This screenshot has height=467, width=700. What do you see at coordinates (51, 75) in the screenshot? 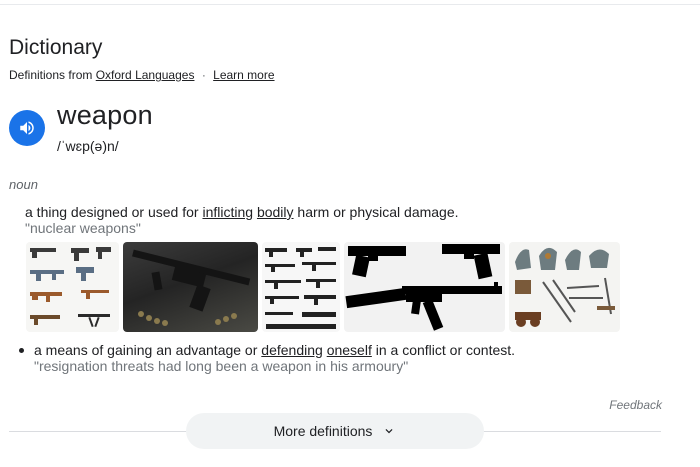
I see `source-prefix: Definitions from` at bounding box center [51, 75].